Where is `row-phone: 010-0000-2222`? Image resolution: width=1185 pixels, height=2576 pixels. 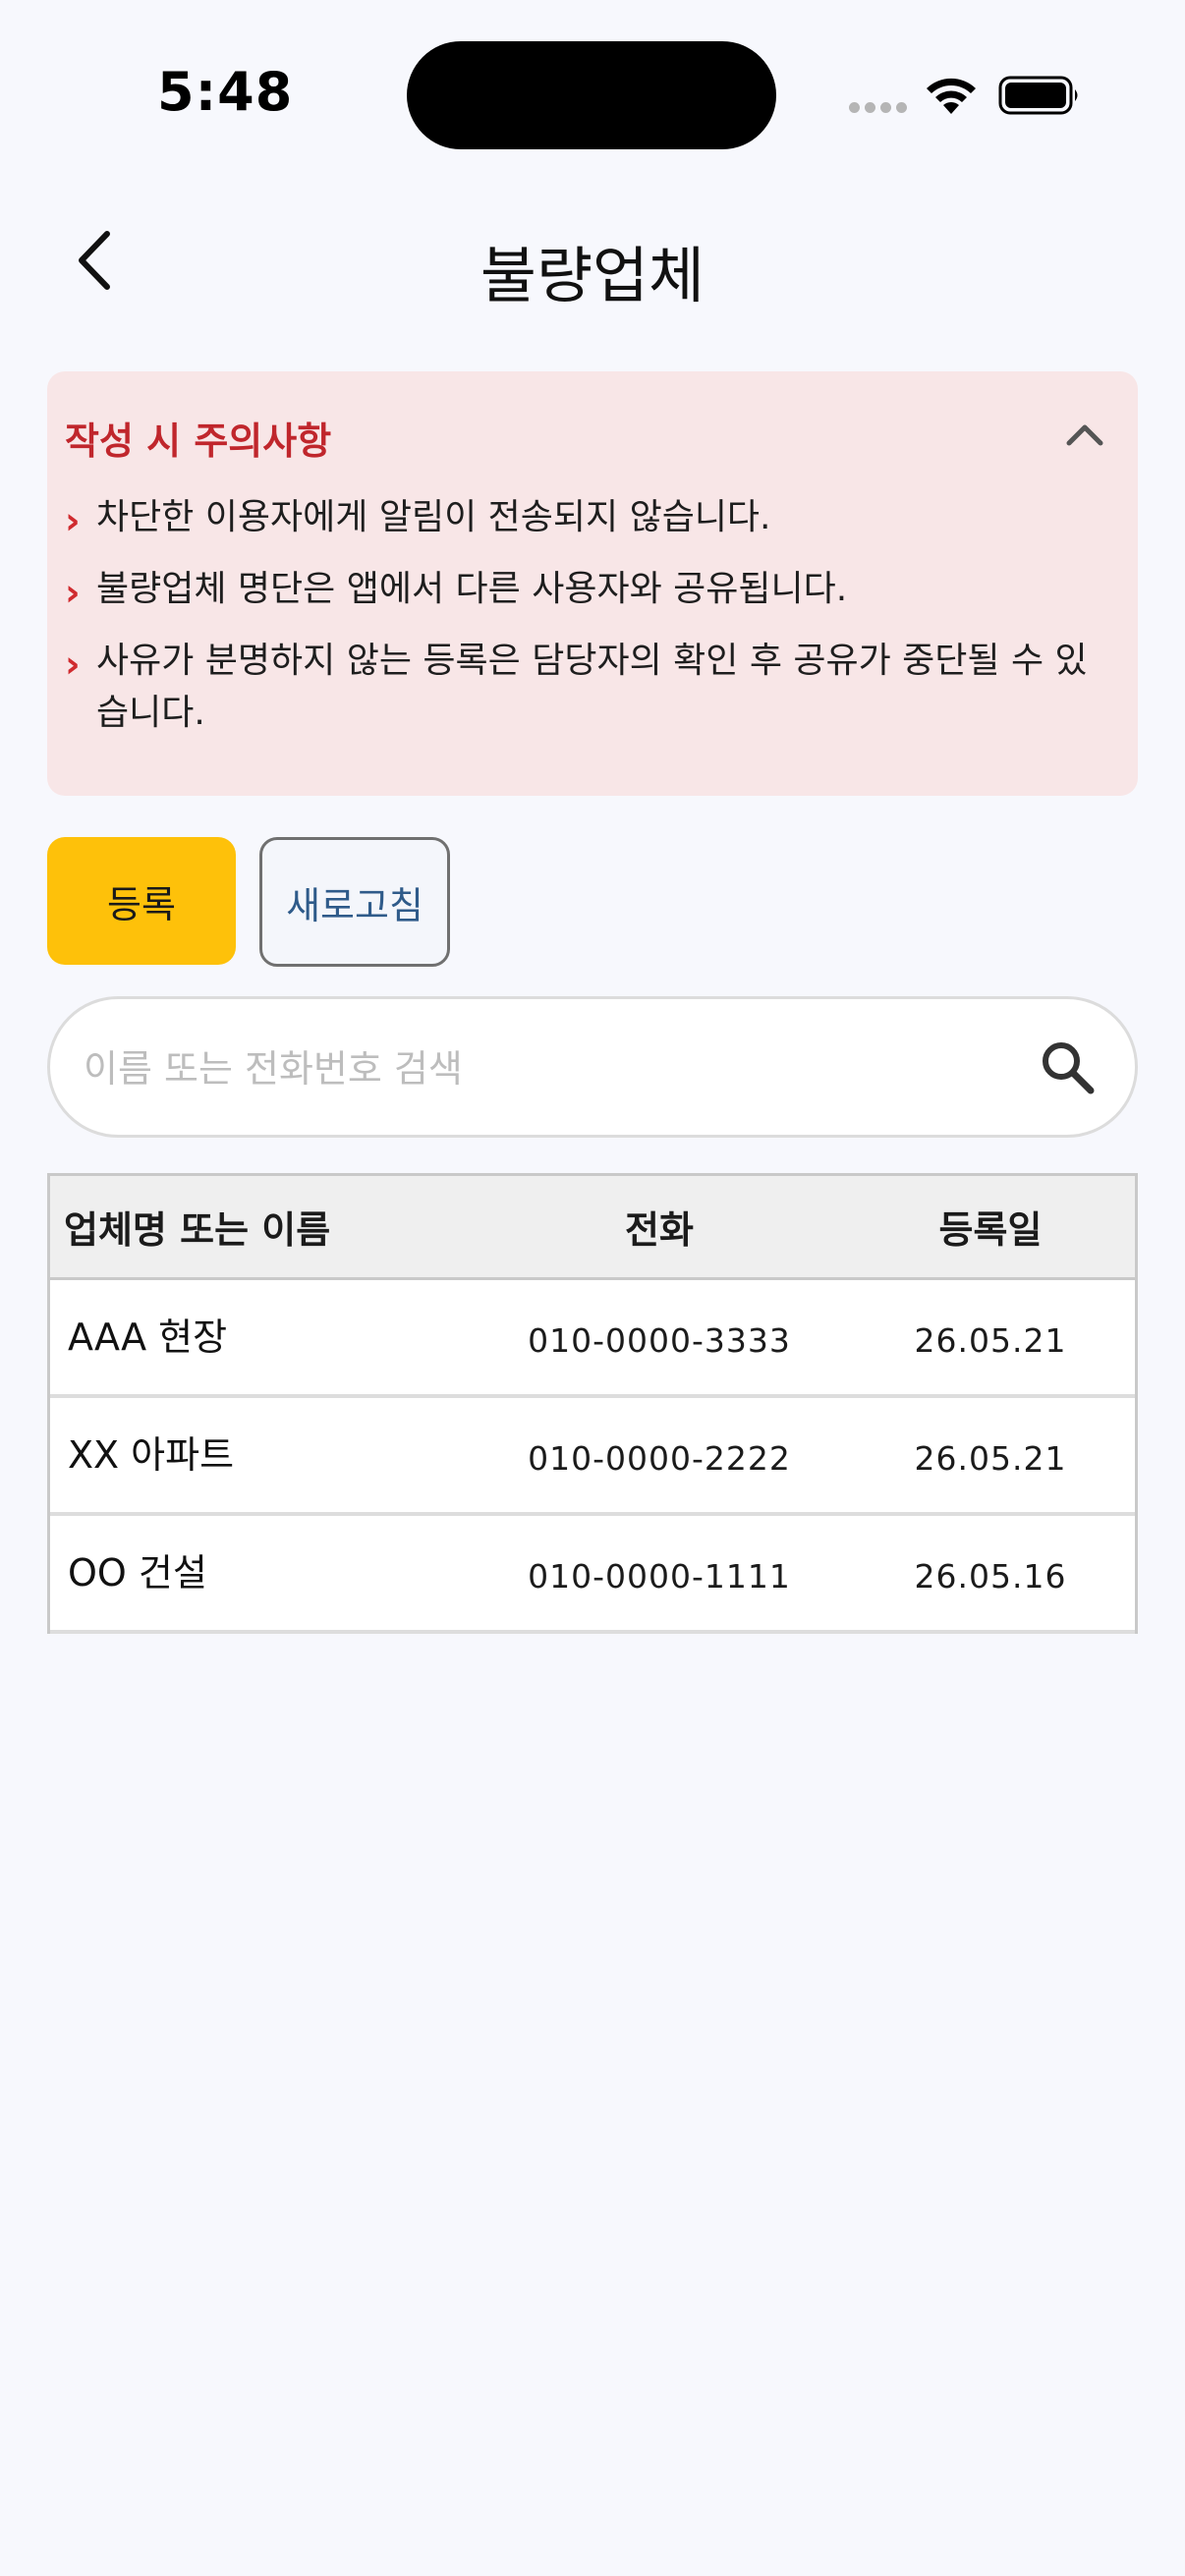
row-phone: 010-0000-2222 is located at coordinates (660, 1458).